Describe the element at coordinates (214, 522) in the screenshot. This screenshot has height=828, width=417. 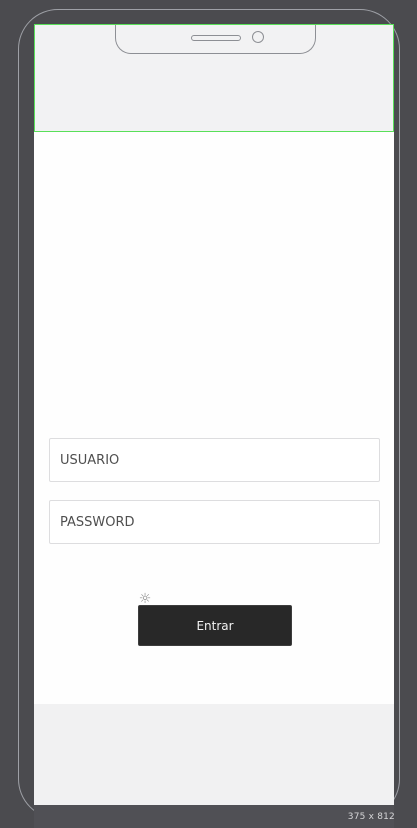
I see `password-input` at that location.